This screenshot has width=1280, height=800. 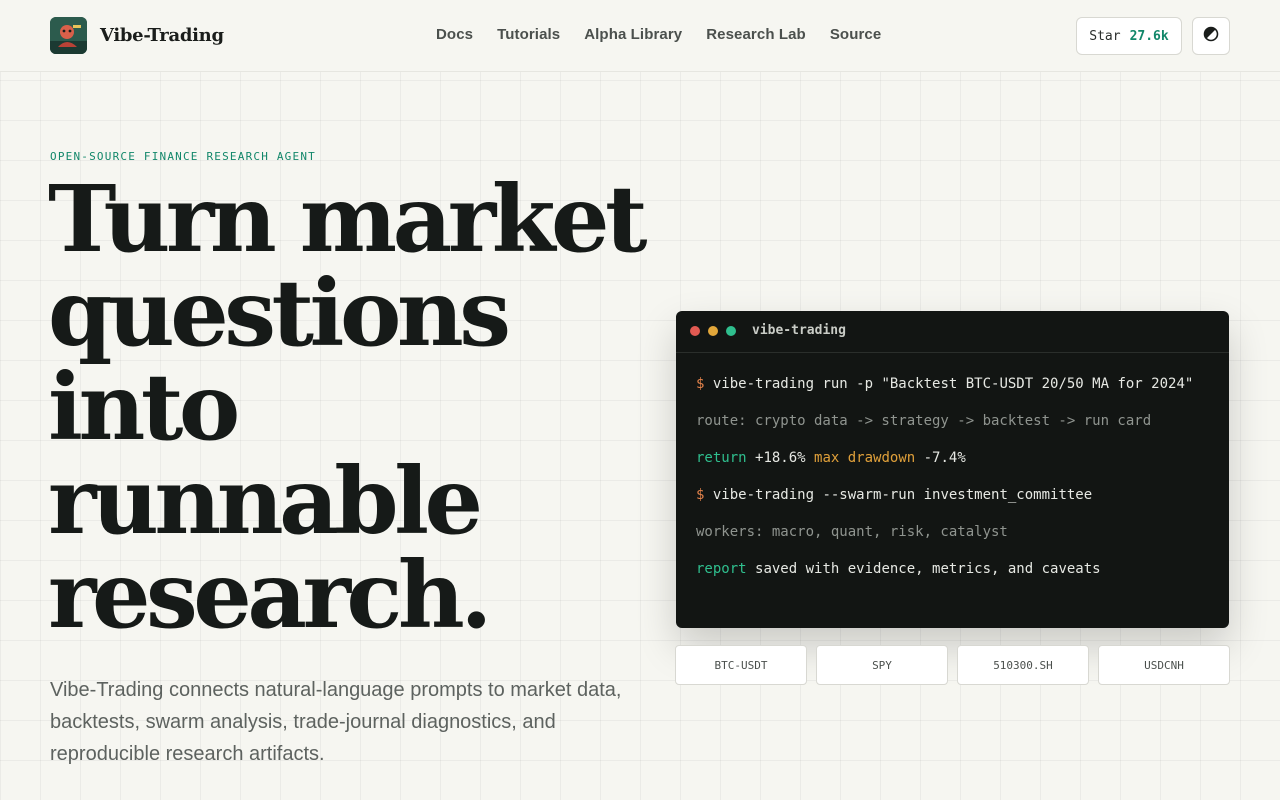 What do you see at coordinates (279, 313) in the screenshot?
I see `headline-line: questions` at bounding box center [279, 313].